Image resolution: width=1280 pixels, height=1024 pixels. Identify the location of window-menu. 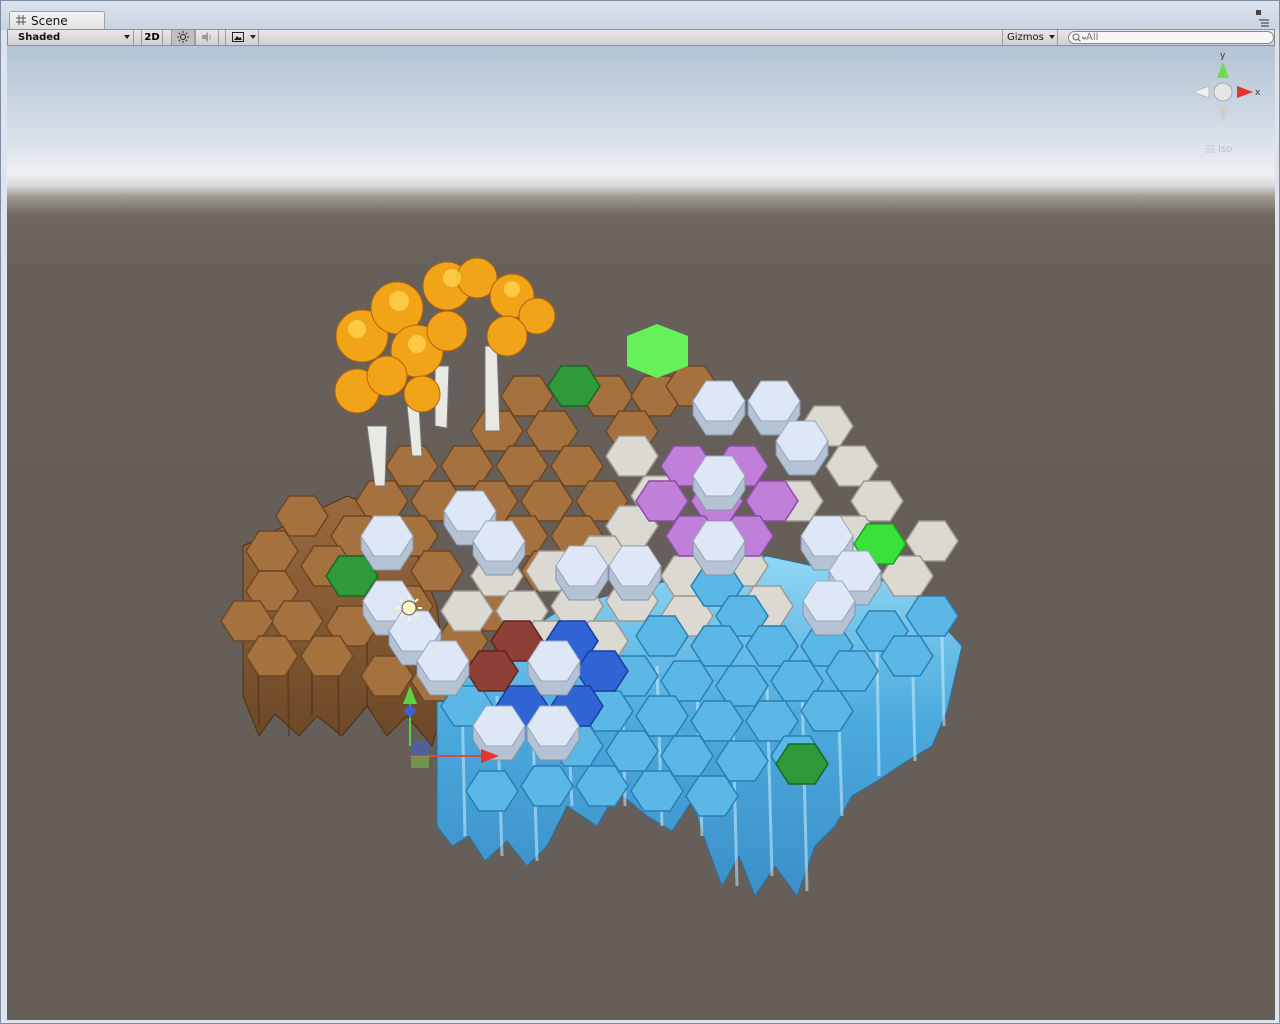
(1259, 18).